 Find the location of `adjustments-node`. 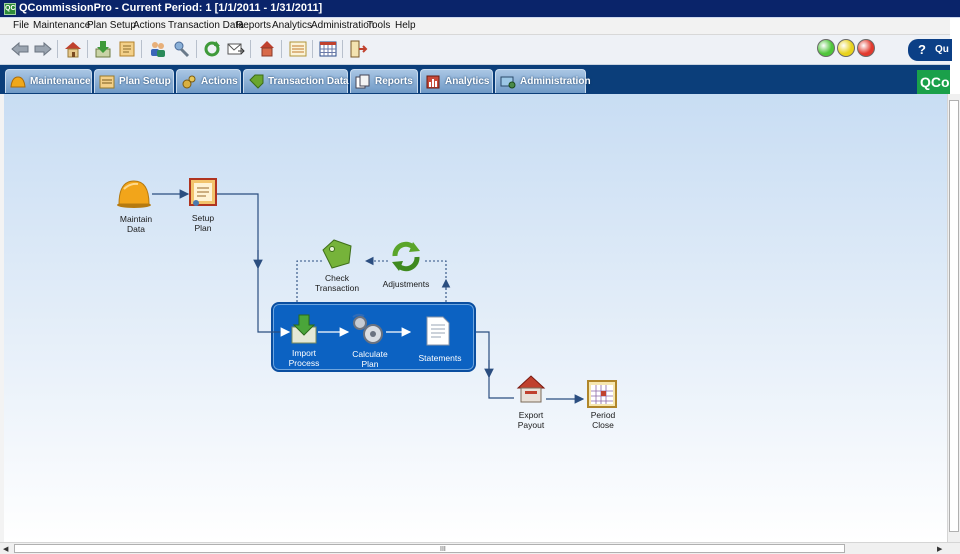

adjustments-node is located at coordinates (406, 256).